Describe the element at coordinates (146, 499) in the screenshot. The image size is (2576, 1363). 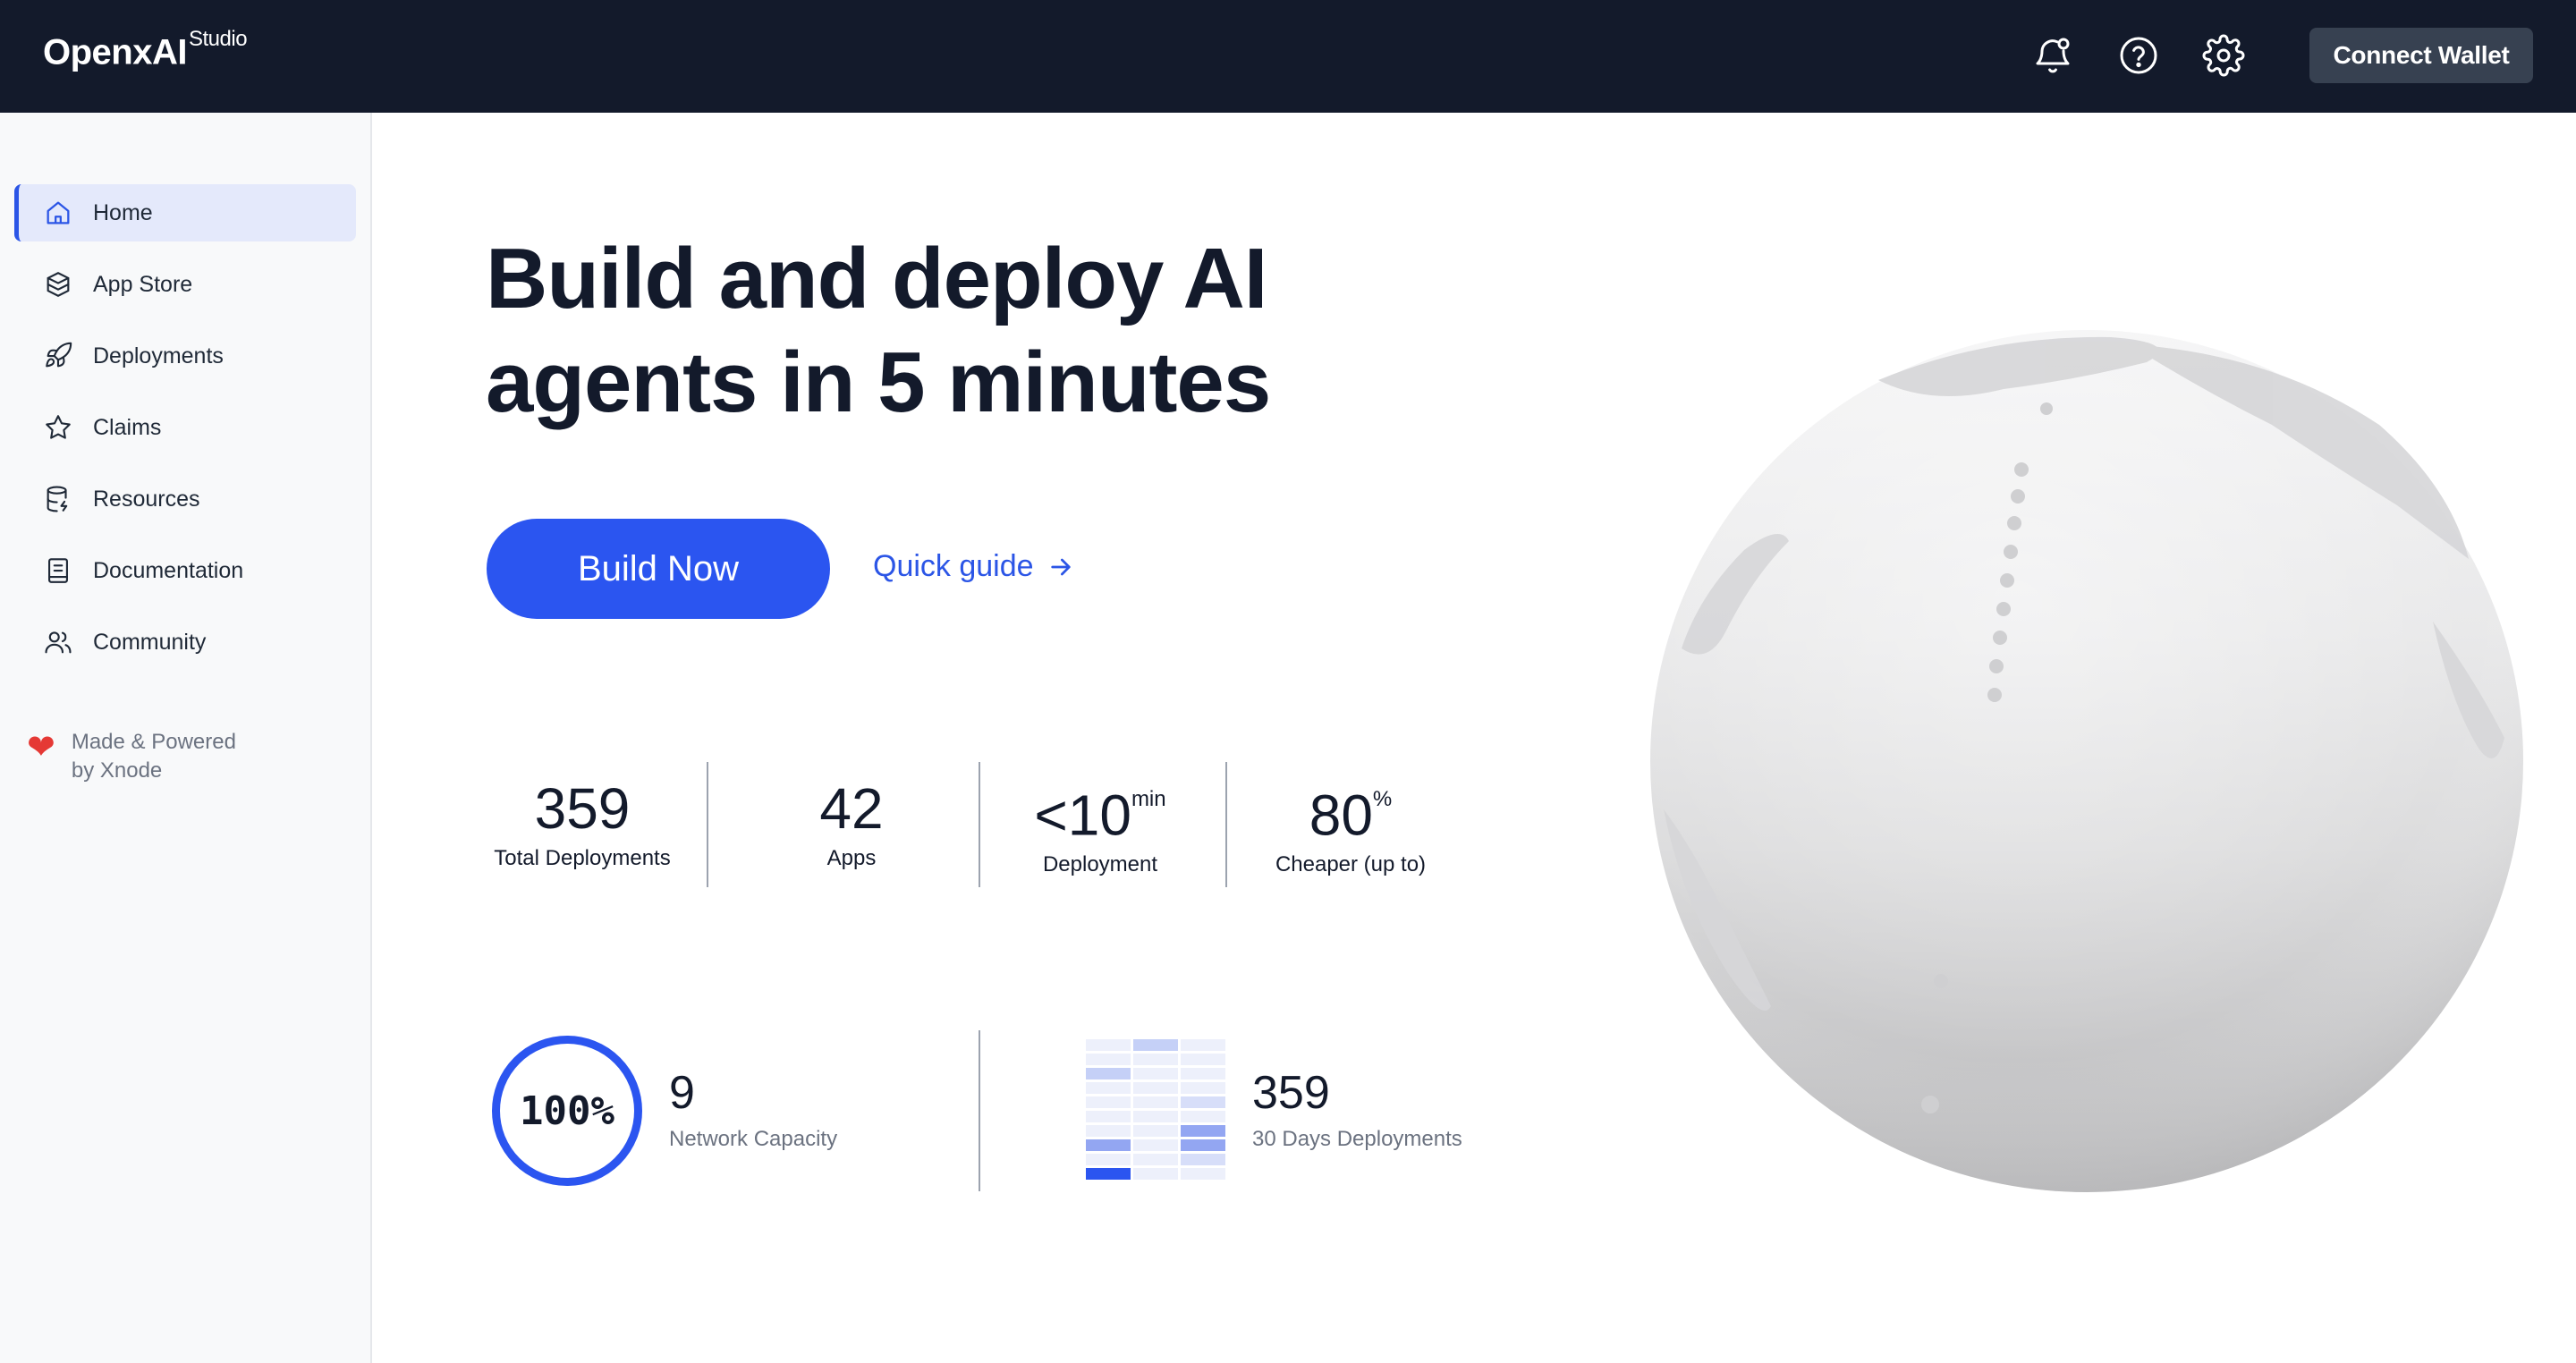
I see `sidebar-item-label: Resources` at that location.